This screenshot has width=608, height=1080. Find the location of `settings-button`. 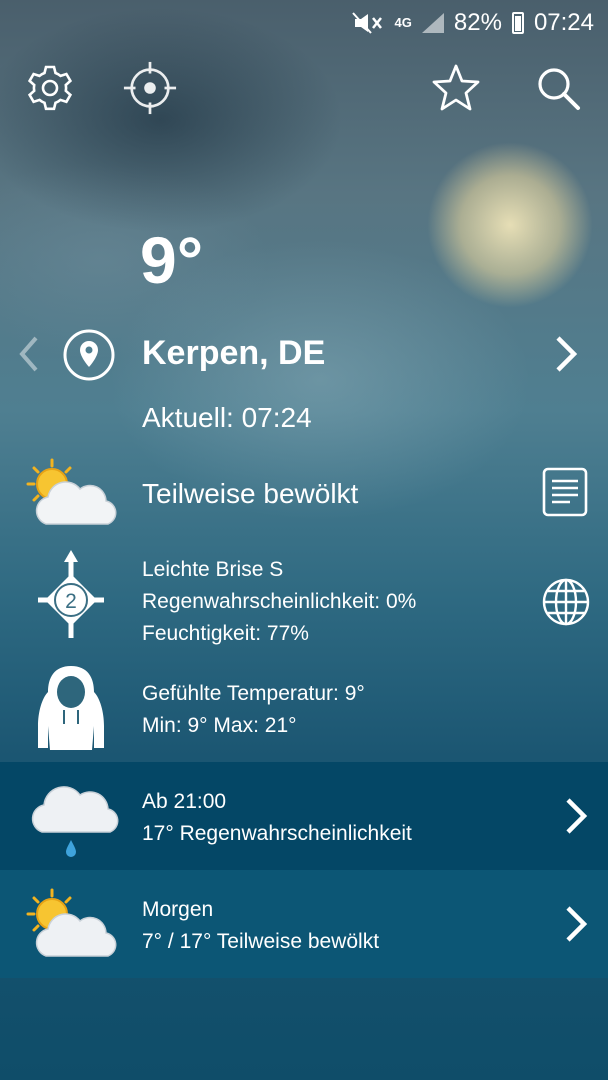

settings-button is located at coordinates (50, 88).